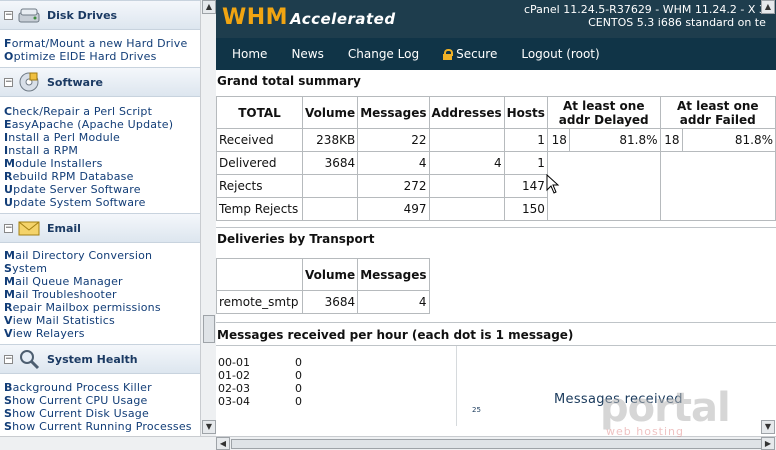 The height and width of the screenshot is (450, 776). What do you see at coordinates (29, 228) in the screenshot?
I see `email-envelope-icon` at bounding box center [29, 228].